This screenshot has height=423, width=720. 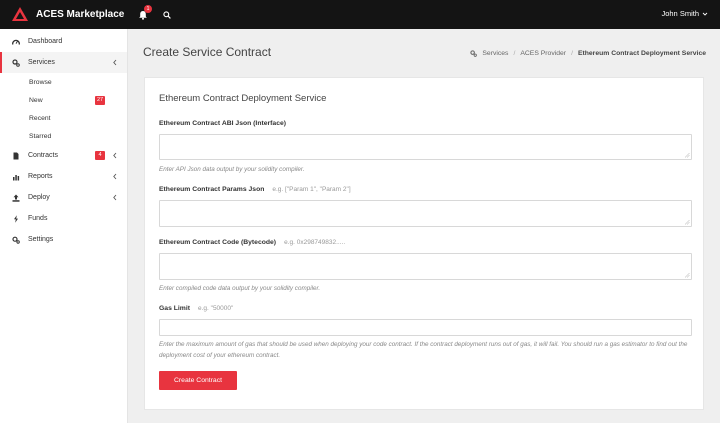 What do you see at coordinates (16, 218) in the screenshot?
I see `bolt-icon` at bounding box center [16, 218].